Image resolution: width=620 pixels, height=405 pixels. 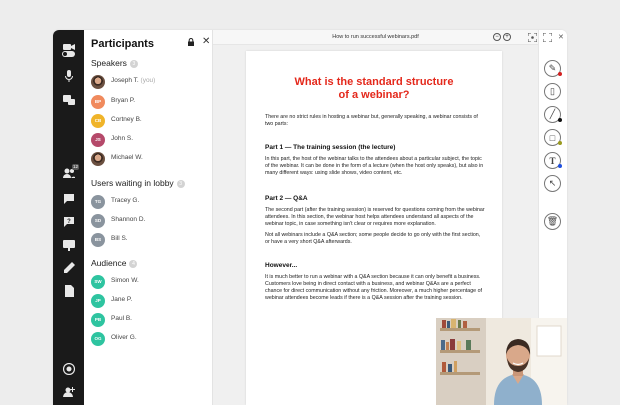 I want to click on presenter-video-frame, so click(x=501, y=361).